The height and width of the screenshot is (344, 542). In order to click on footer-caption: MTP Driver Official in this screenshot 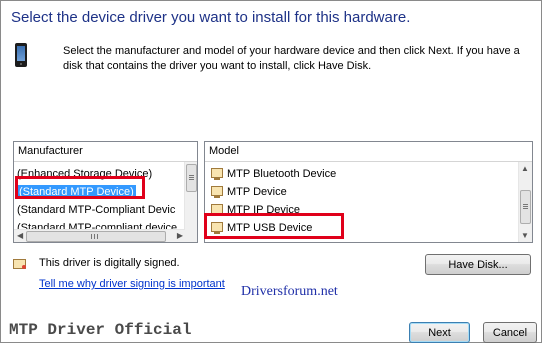, I will do `click(100, 330)`.